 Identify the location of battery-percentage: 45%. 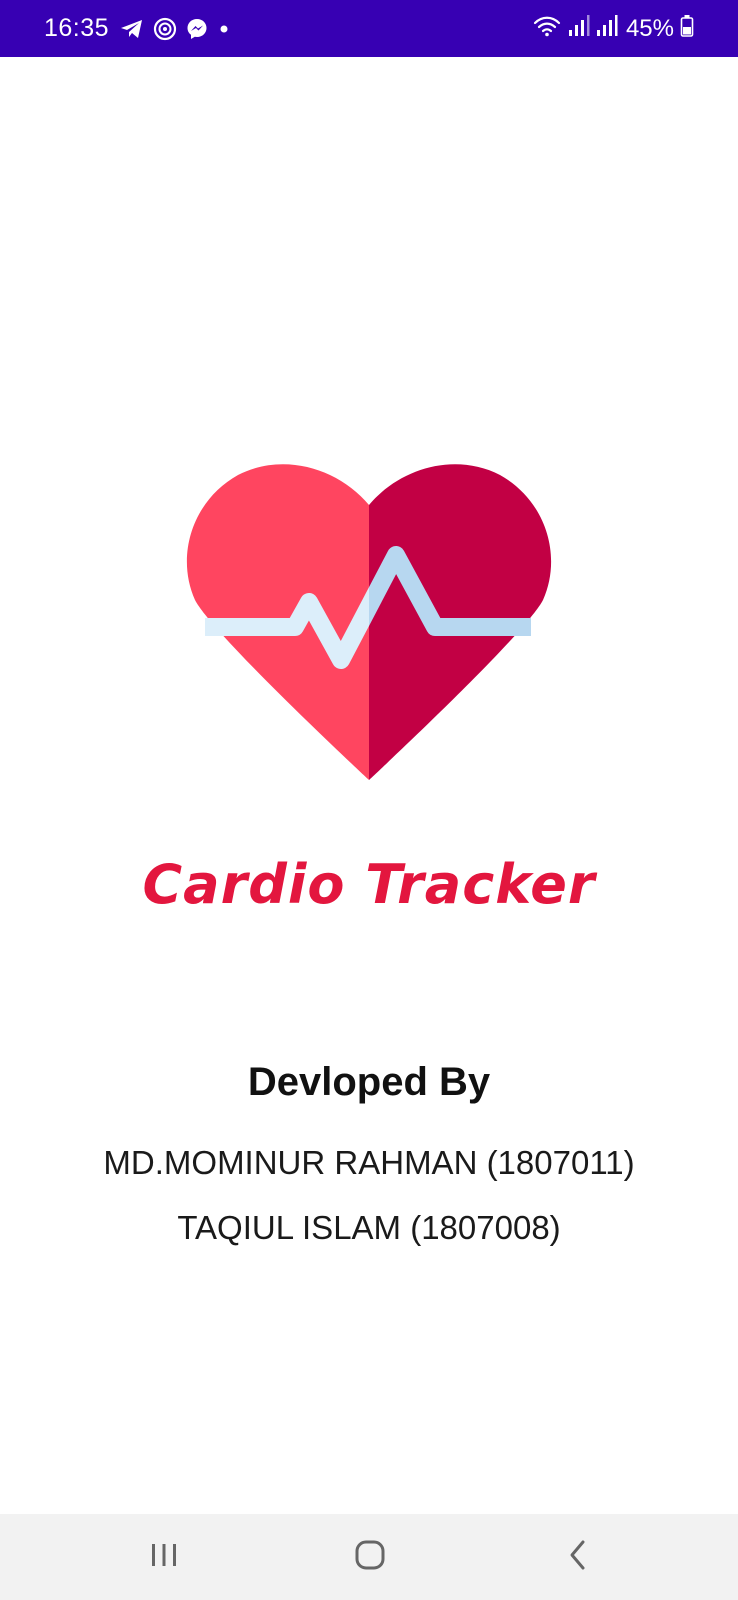
(649, 28).